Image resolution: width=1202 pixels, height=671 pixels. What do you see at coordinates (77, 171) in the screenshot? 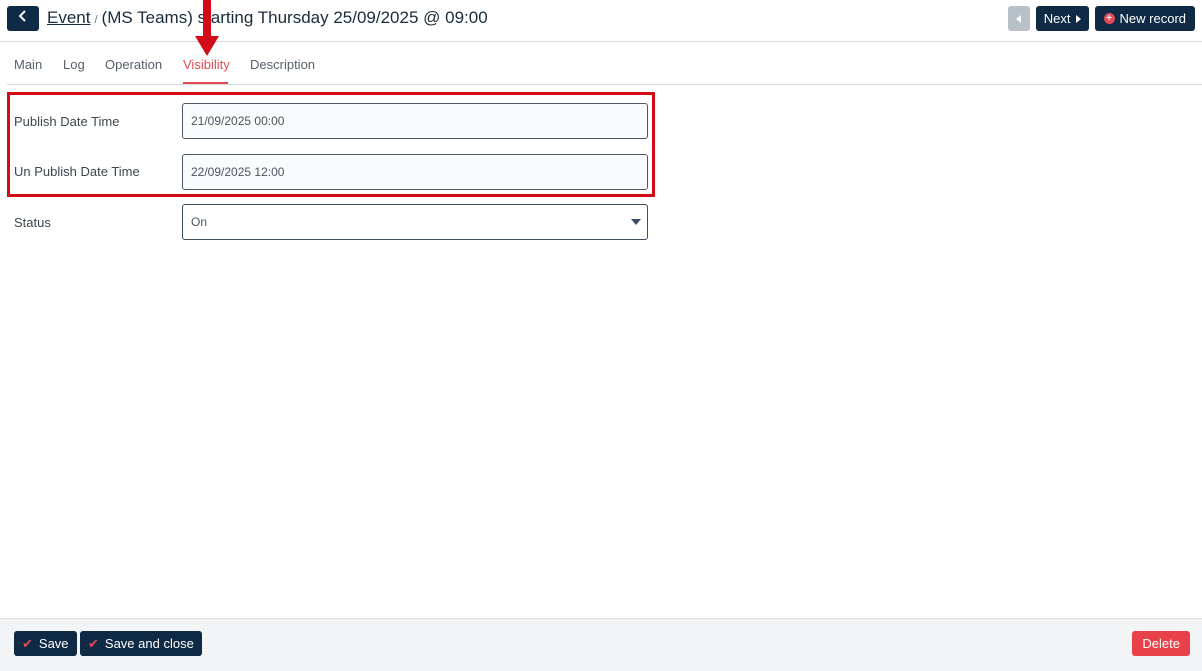
I see `unpublish-date-label: Un Publish Date Time` at bounding box center [77, 171].